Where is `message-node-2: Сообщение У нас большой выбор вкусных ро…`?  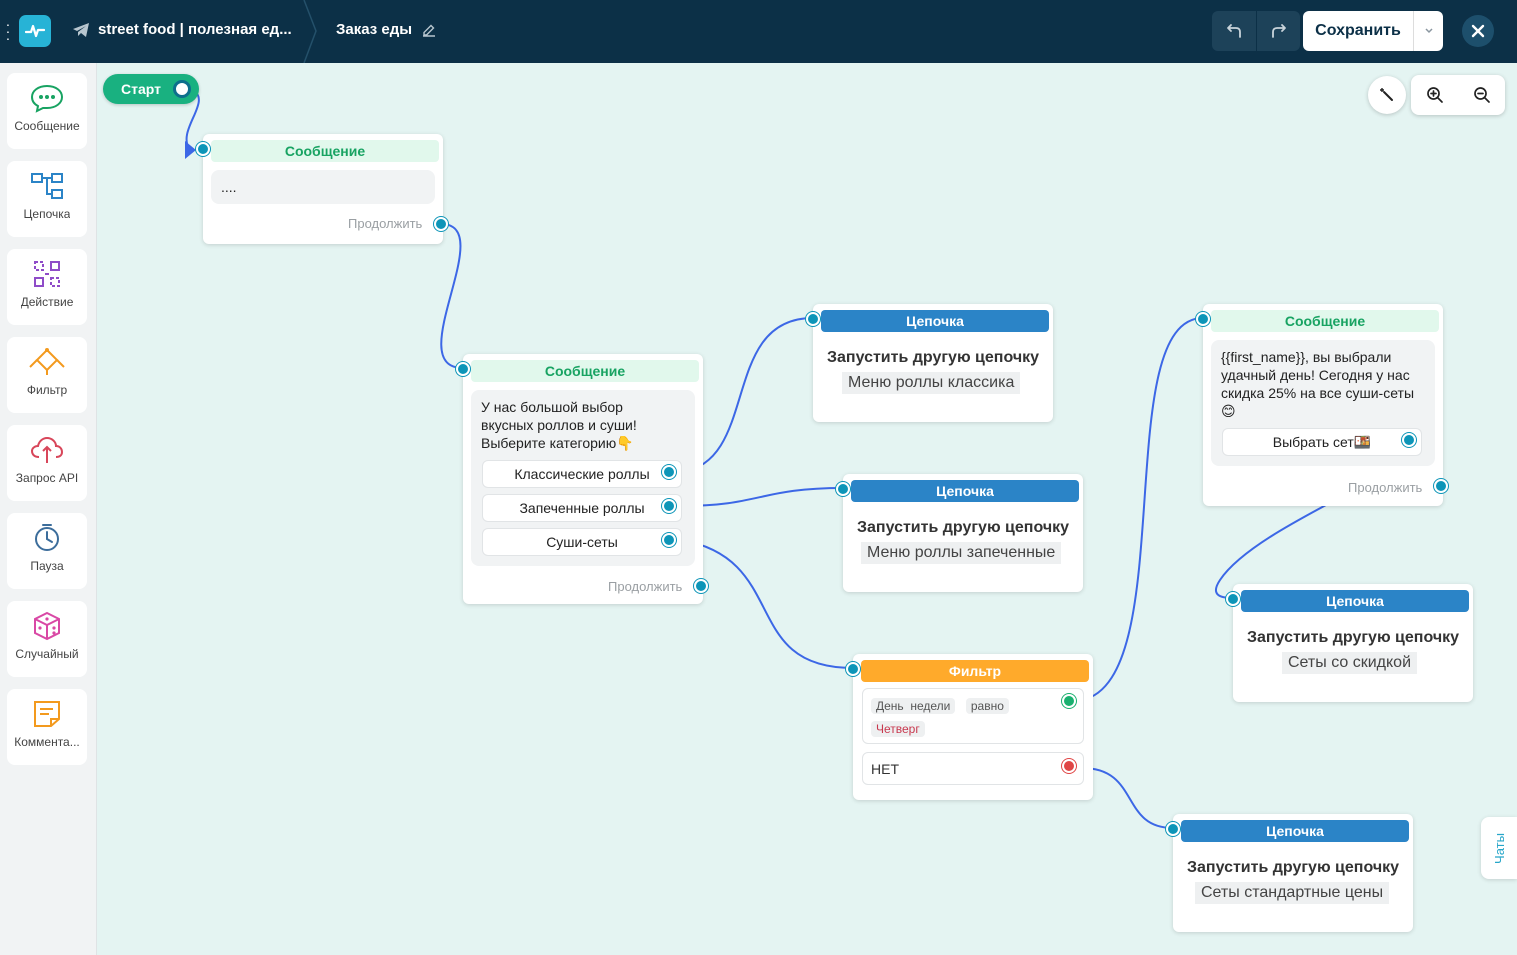 message-node-2: Сообщение У нас большой выбор вкусных ро… is located at coordinates (583, 479).